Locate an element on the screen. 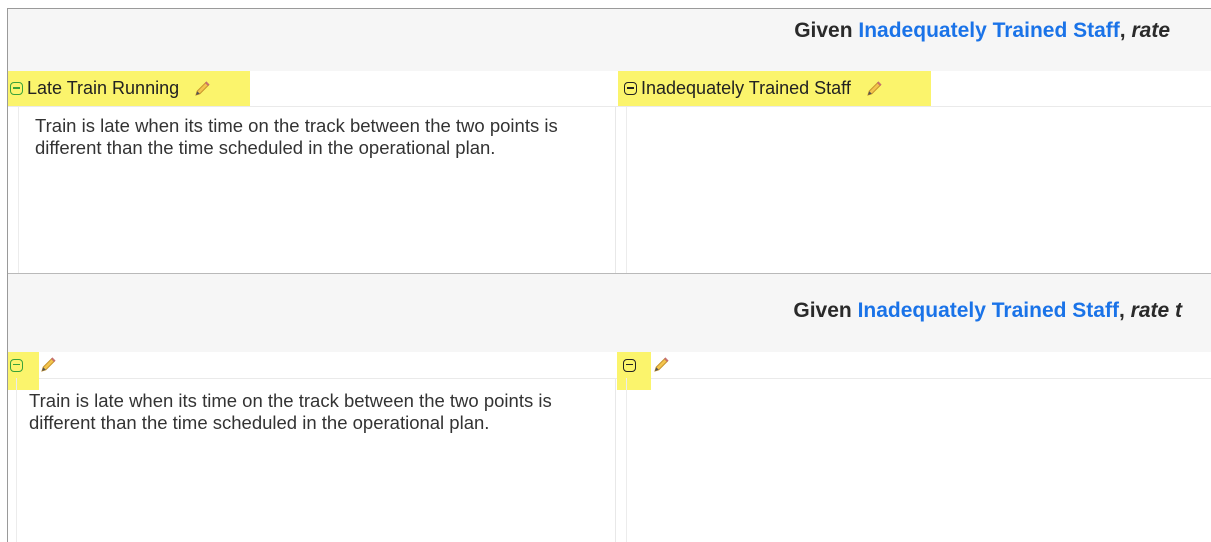  node-header: Late Train Running is located at coordinates (311, 89).